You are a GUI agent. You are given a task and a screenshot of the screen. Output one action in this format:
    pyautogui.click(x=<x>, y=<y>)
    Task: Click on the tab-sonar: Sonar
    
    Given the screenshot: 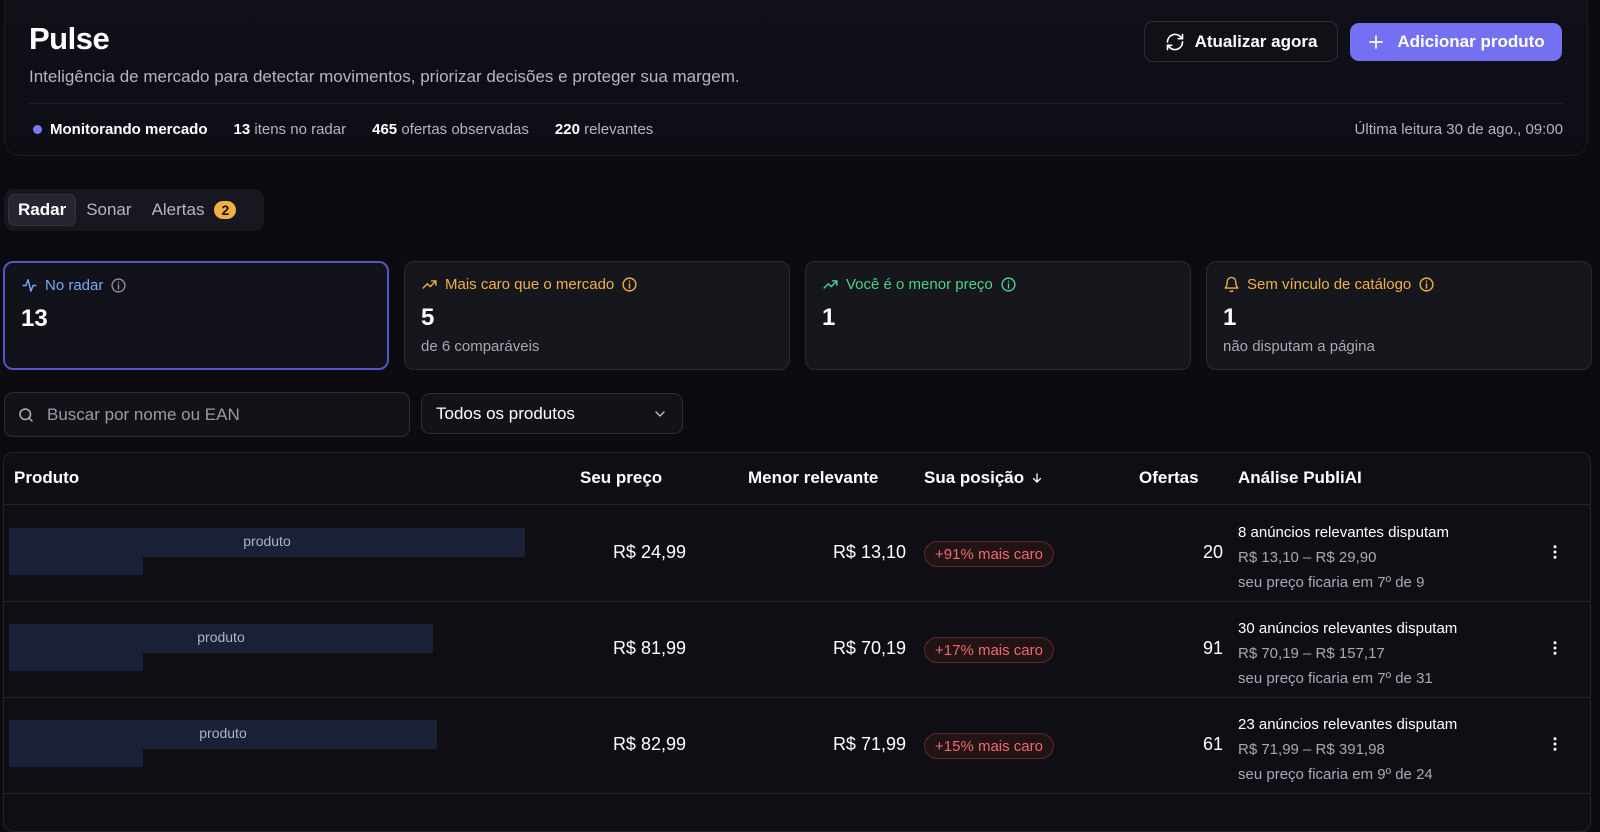 What is the action you would take?
    pyautogui.click(x=108, y=210)
    